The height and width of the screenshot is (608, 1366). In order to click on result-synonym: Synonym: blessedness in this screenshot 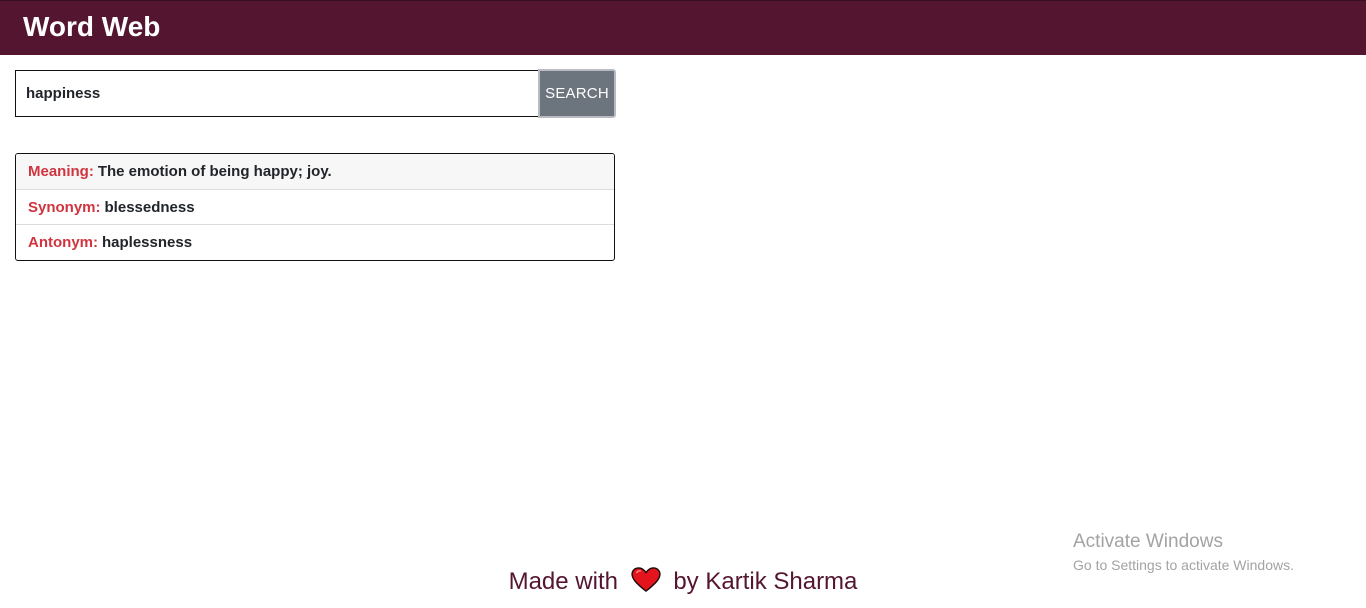, I will do `click(315, 207)`.